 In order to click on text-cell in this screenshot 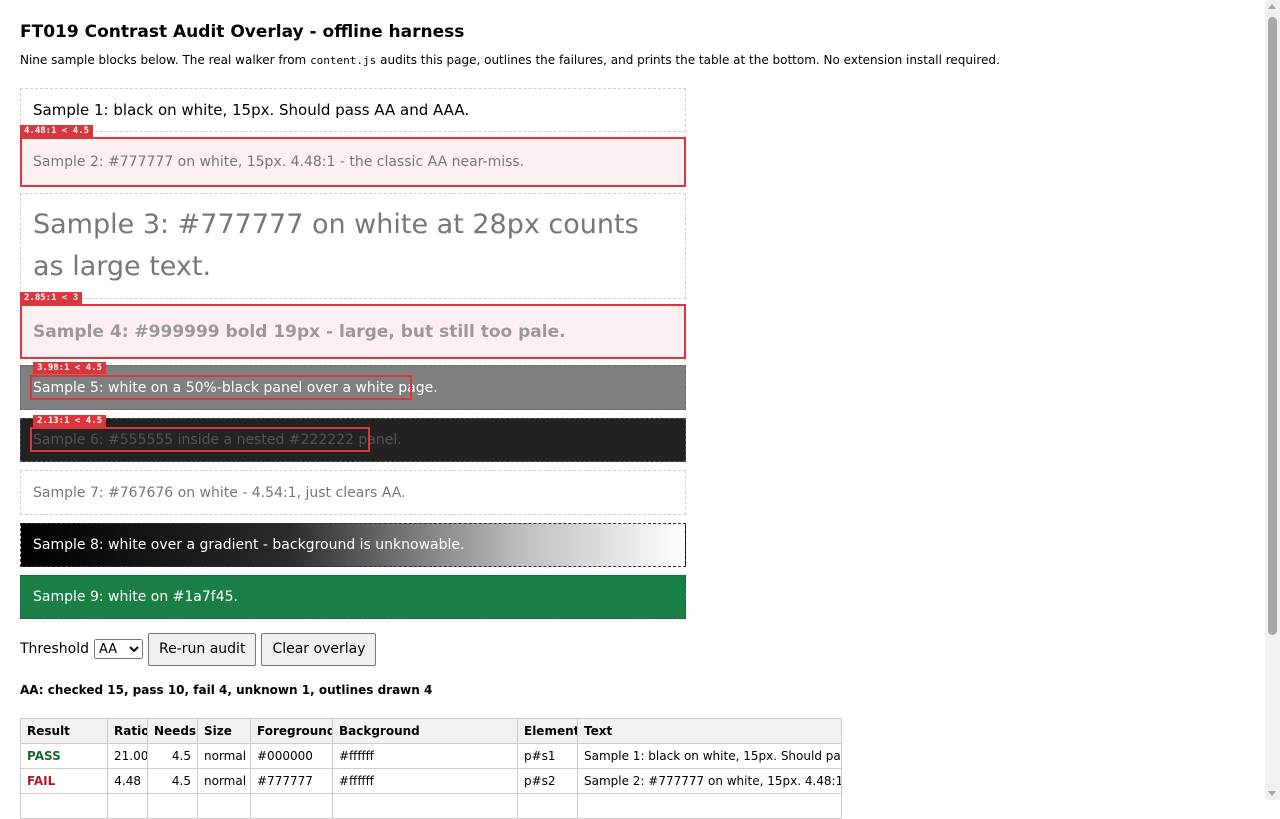, I will do `click(709, 806)`.